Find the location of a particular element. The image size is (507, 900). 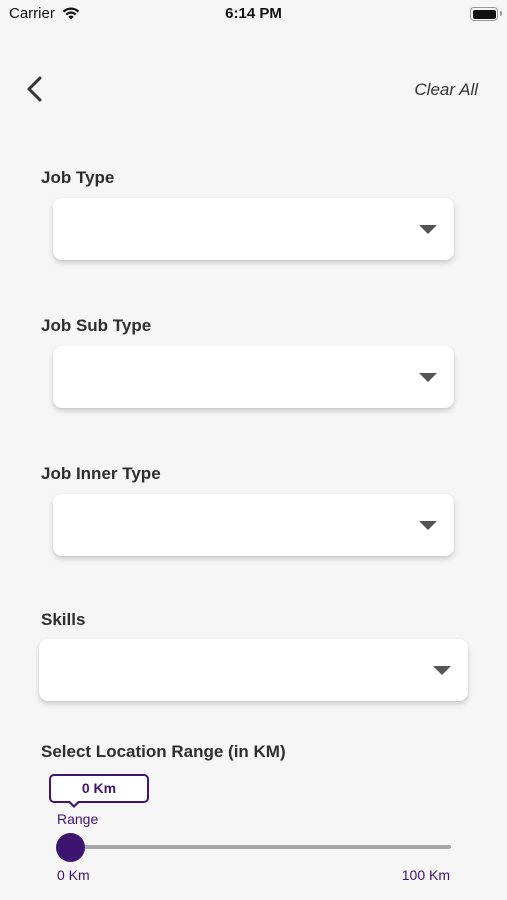

chevron-left-icon is located at coordinates (34, 89).